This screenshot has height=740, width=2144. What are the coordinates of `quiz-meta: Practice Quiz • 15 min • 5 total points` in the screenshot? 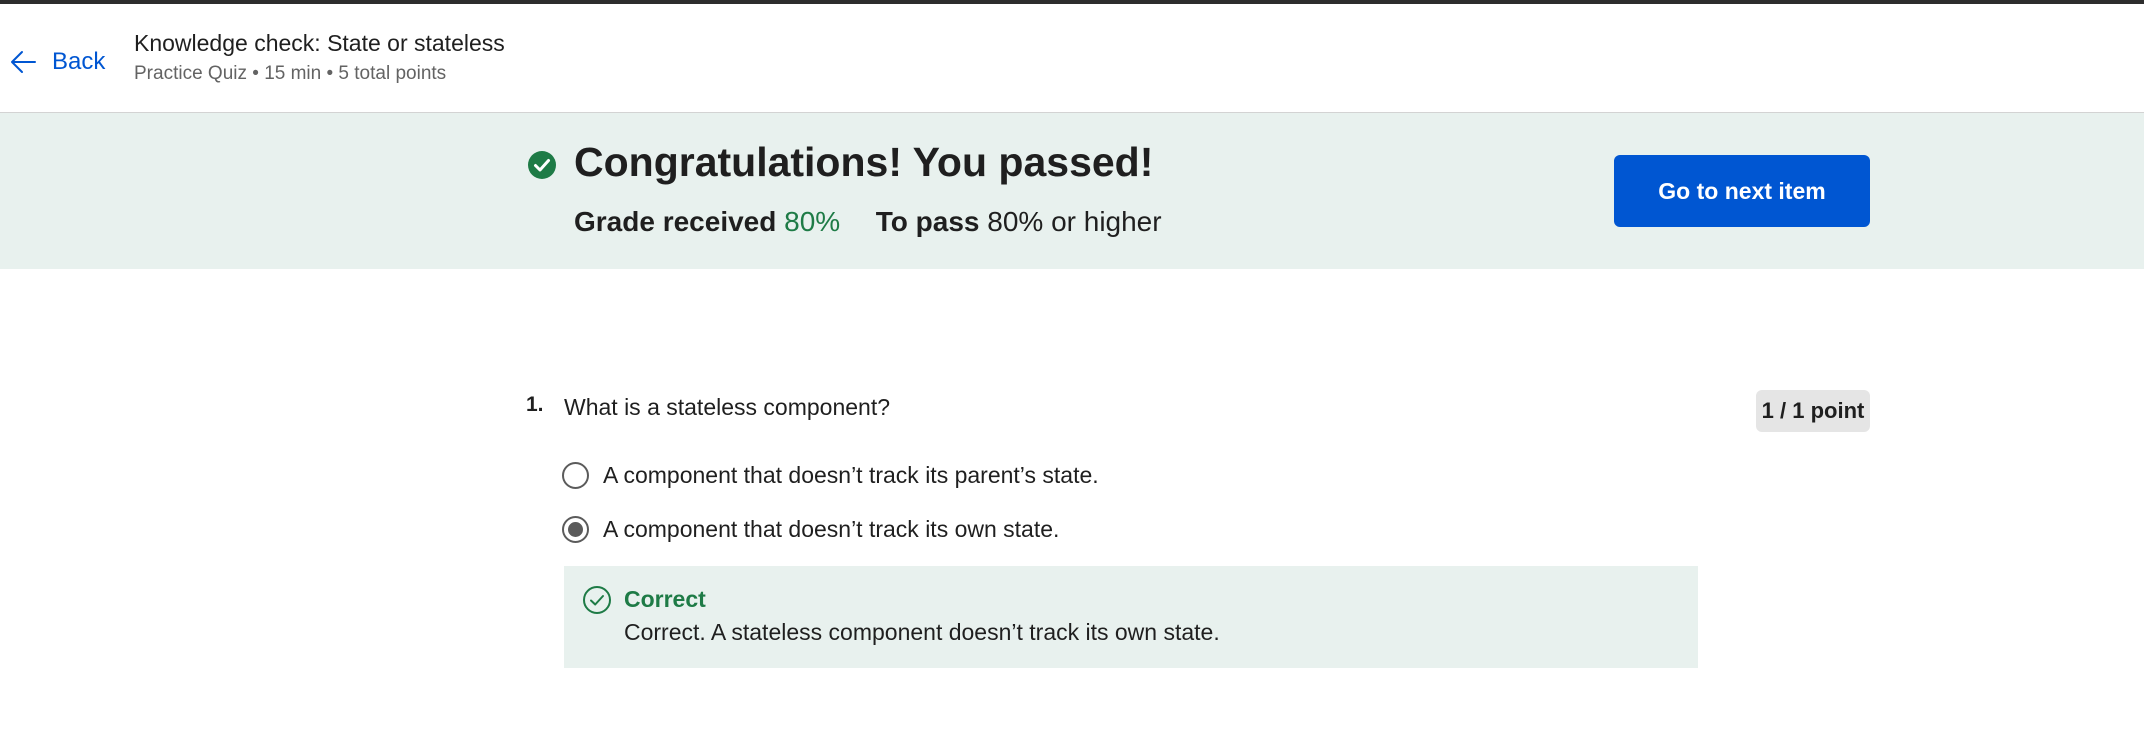 It's located at (290, 73).